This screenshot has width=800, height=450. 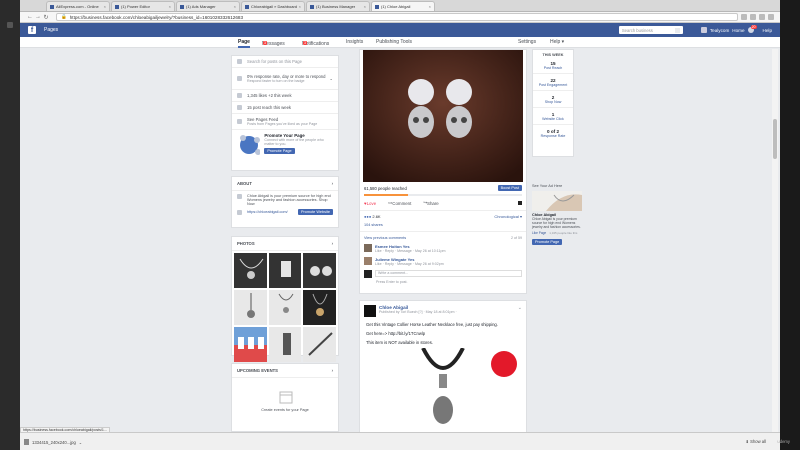 What do you see at coordinates (775, 240) in the screenshot?
I see `scrollbar` at bounding box center [775, 240].